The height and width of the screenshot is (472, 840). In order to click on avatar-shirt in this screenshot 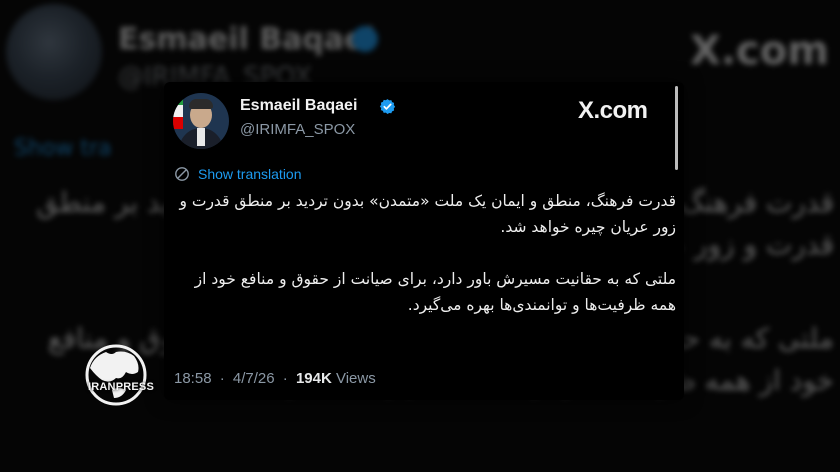, I will do `click(201, 137)`.